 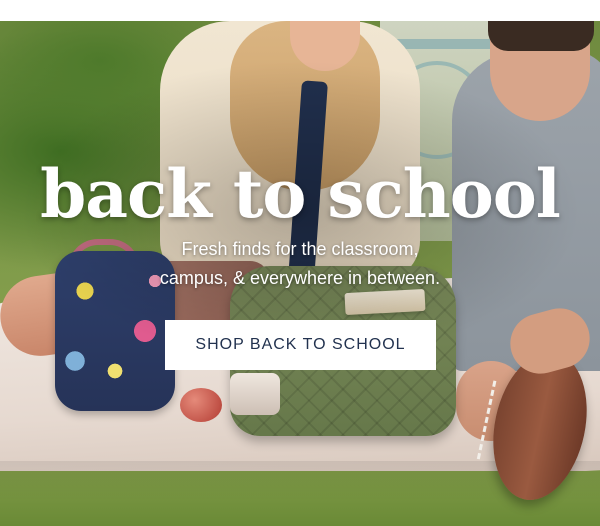 What do you see at coordinates (300, 194) in the screenshot?
I see `hero-headline: back to school` at bounding box center [300, 194].